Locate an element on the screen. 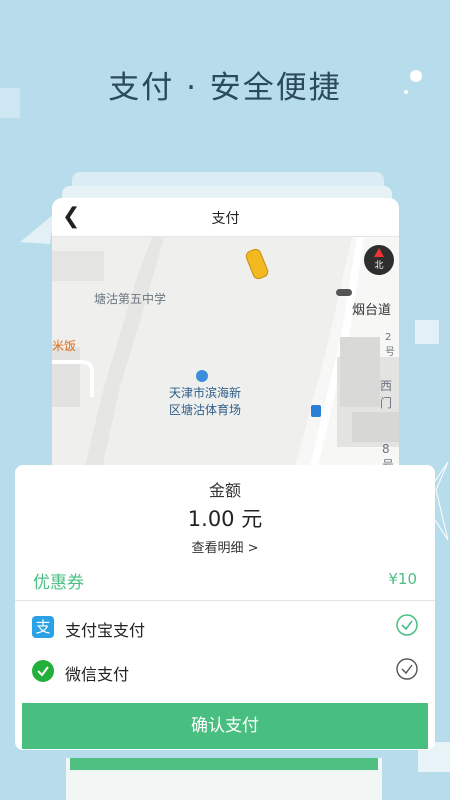 The width and height of the screenshot is (450, 800). amount-label: 金额 is located at coordinates (224, 490).